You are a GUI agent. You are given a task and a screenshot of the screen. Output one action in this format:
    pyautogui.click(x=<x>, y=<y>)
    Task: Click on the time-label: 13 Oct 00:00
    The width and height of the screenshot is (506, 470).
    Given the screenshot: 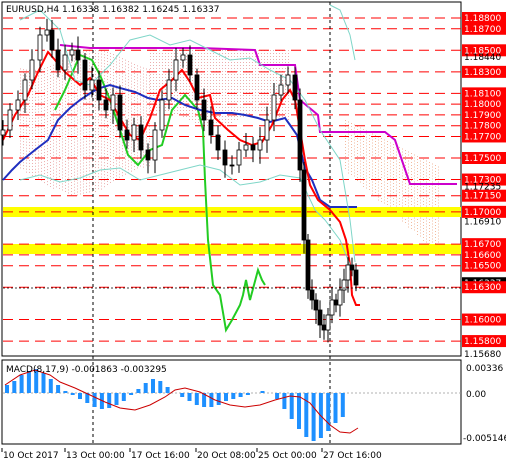 What is the action you would take?
    pyautogui.click(x=95, y=456)
    